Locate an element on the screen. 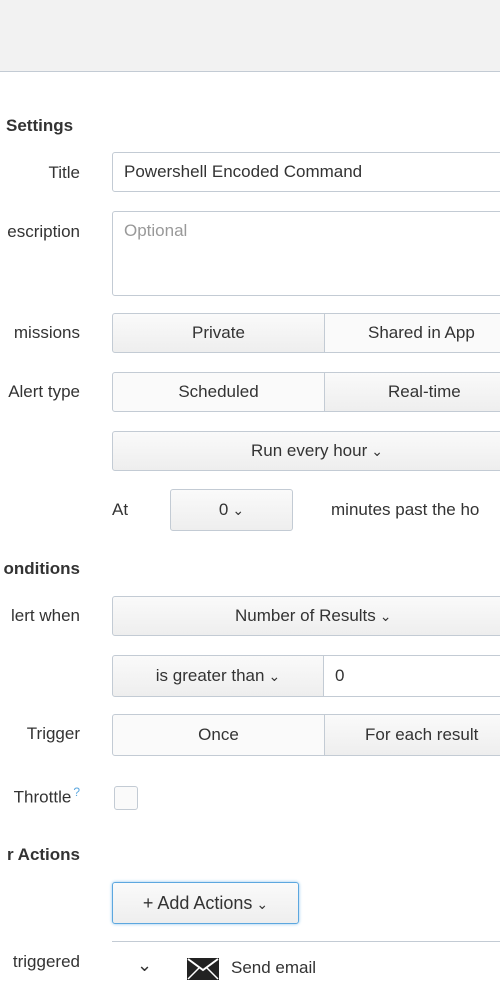 The width and height of the screenshot is (500, 1000). add-actions-button: + Add Actions ⌄ is located at coordinates (205, 903).